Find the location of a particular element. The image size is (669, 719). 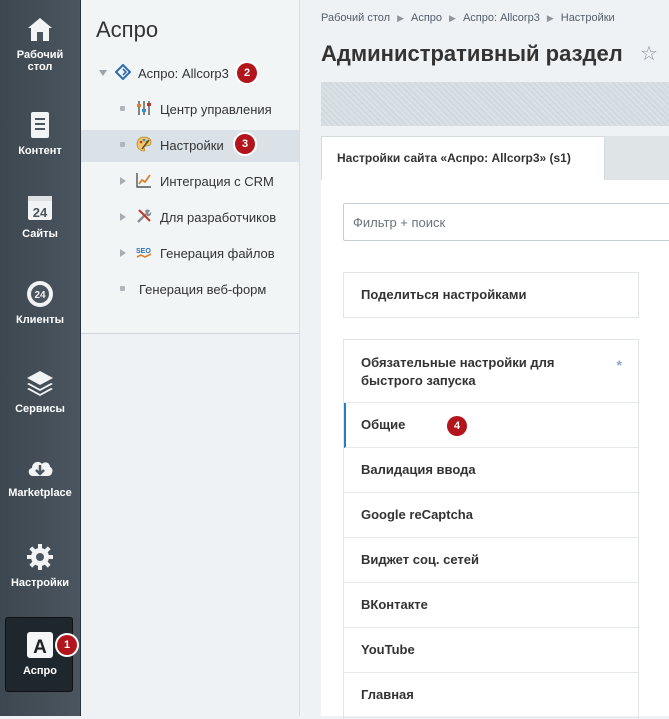

tree-root-label: Аспро: Allcorp3 is located at coordinates (183, 74).